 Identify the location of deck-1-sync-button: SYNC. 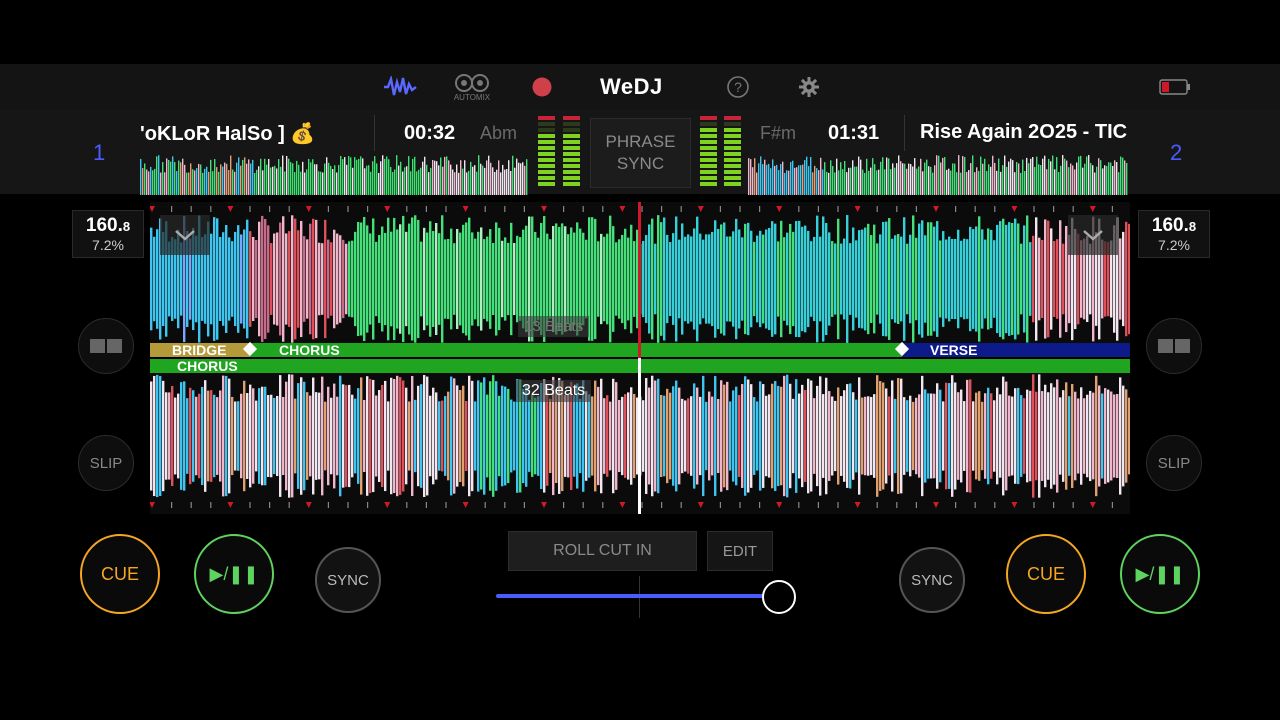
(348, 580).